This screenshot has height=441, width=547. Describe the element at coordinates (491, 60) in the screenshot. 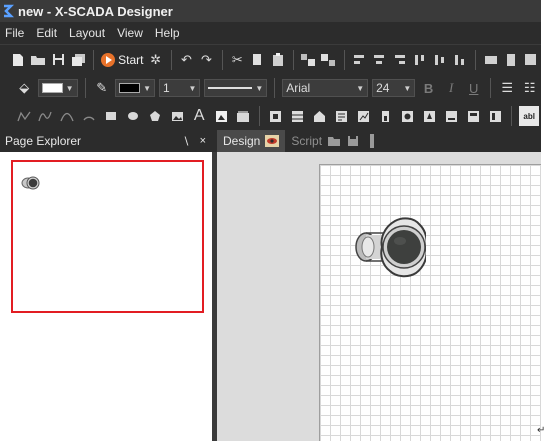

I see `same-width-icon` at that location.